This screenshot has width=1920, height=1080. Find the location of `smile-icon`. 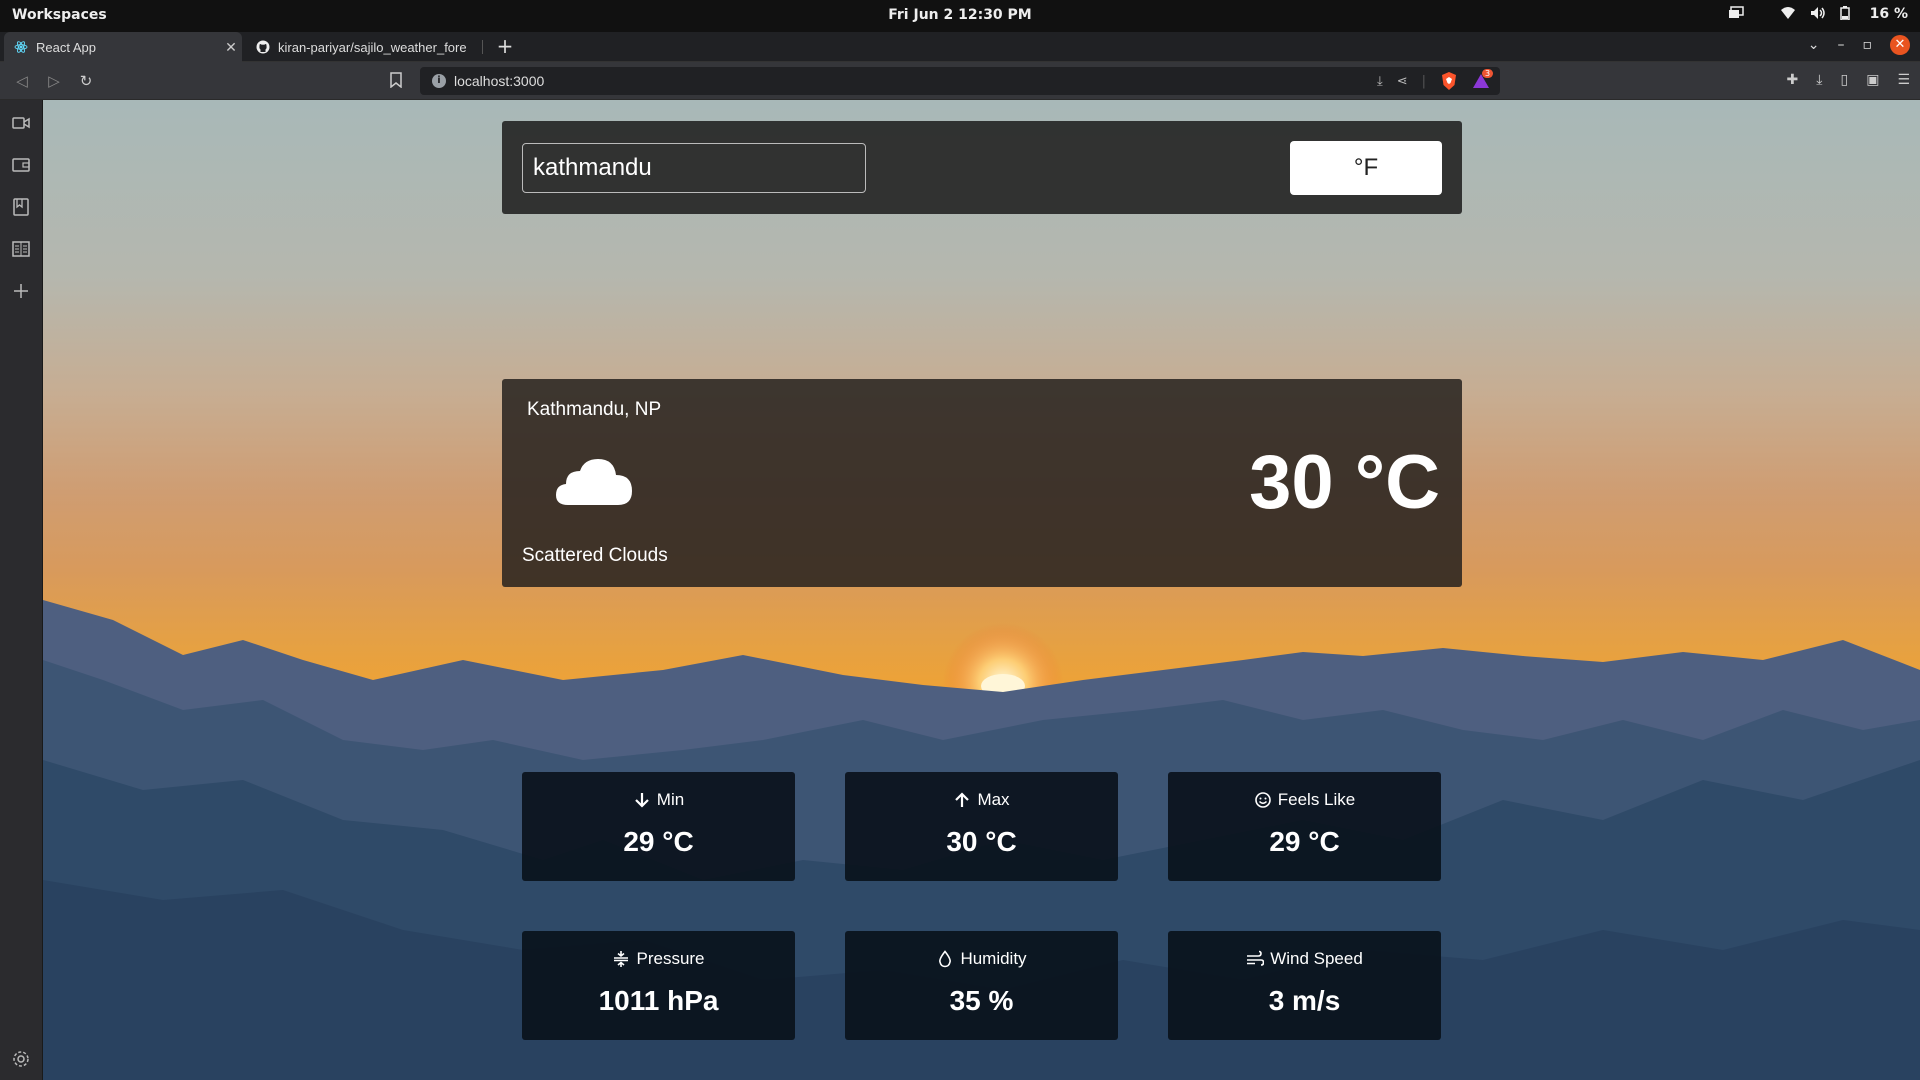

smile-icon is located at coordinates (1262, 800).